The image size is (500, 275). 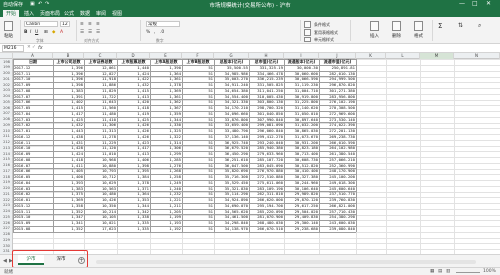 What do you see at coordinates (6, 182) in the screenshot?
I see `row-number: 219` at bounding box center [6, 182].